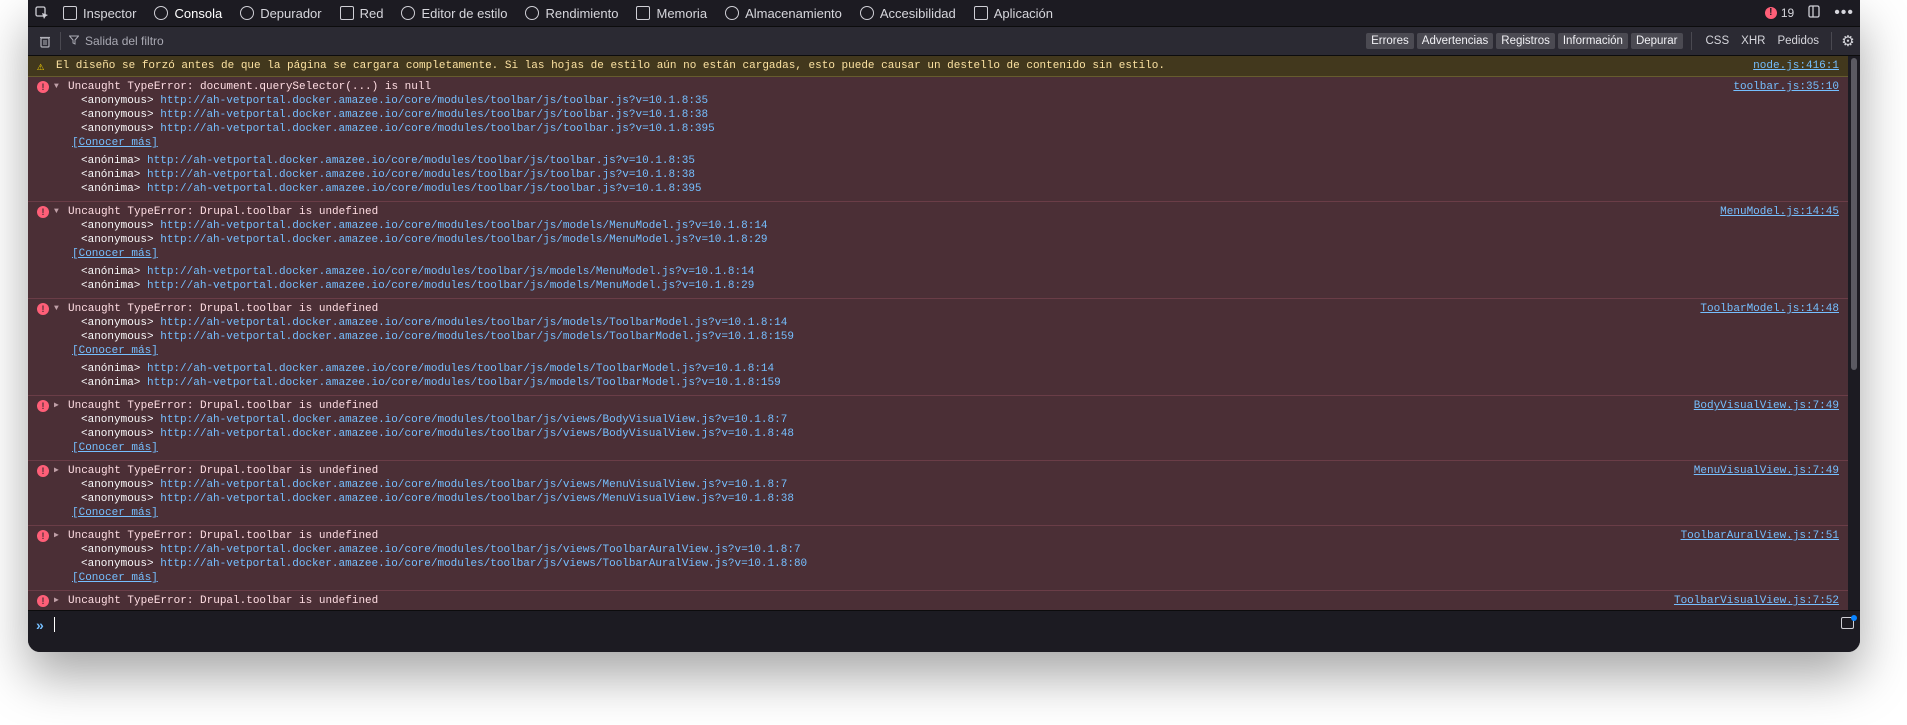 This screenshot has width=1907, height=725. I want to click on source-location-link: ToolbarAuralView.js:7:51, so click(1760, 536).